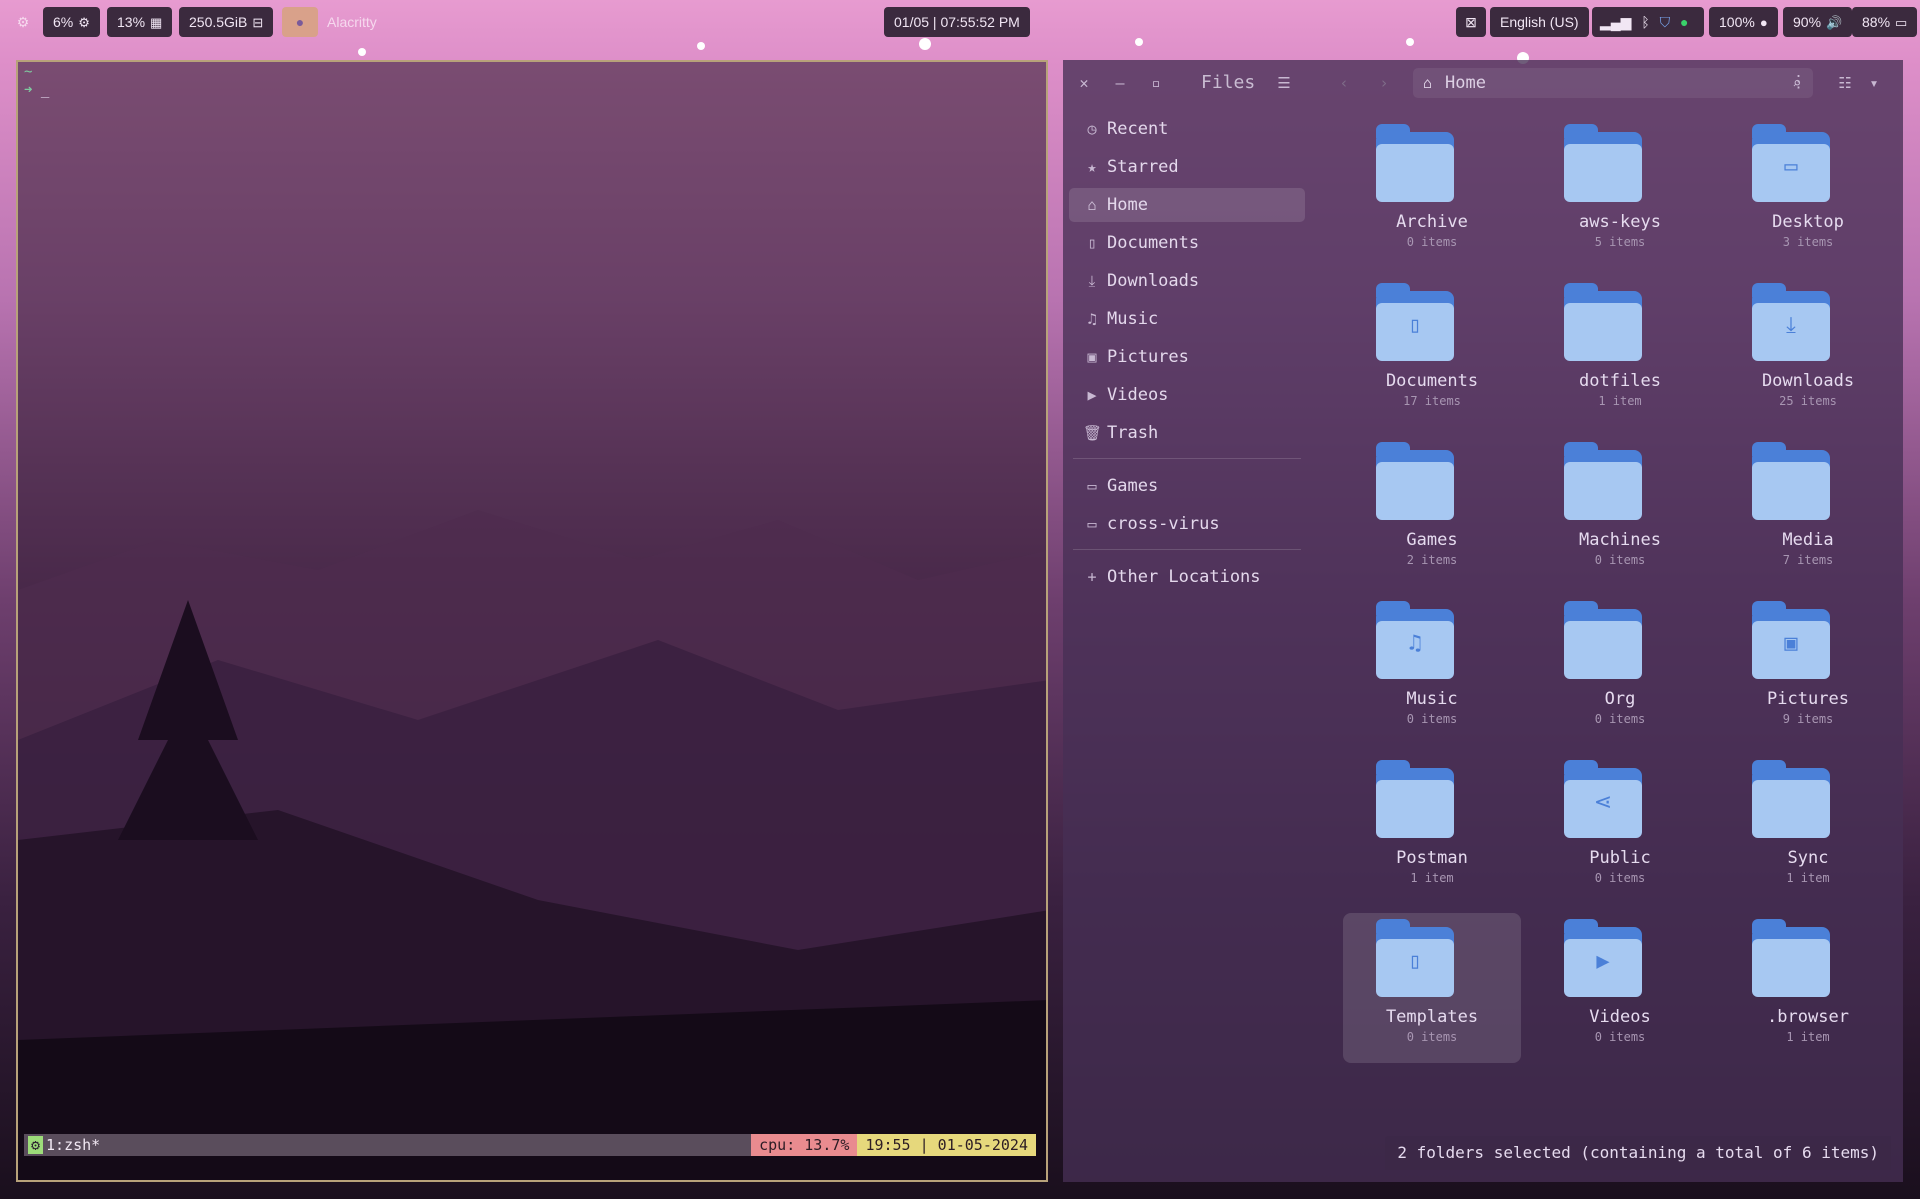 Image resolution: width=1920 pixels, height=1199 pixels. Describe the element at coordinates (1743, 22) in the screenshot. I see `brightness-widget: 100% ●` at that location.